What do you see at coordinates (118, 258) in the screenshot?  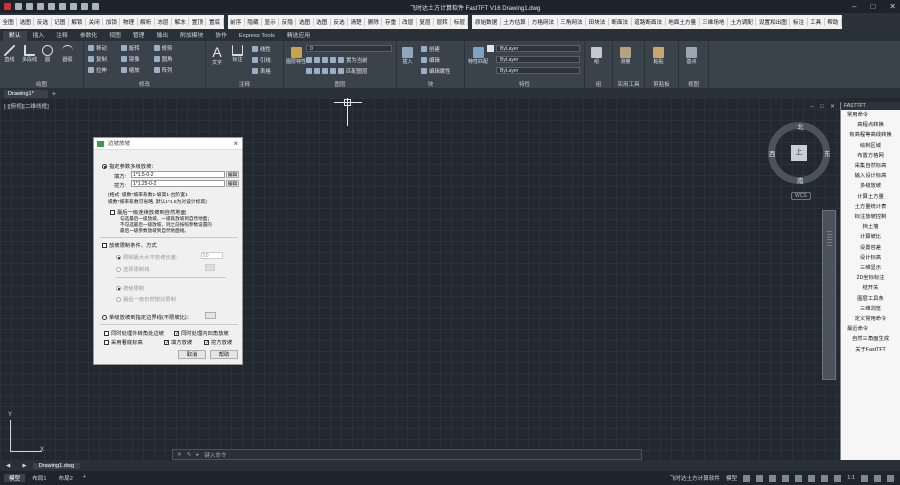 I see `radio-maxlen` at bounding box center [118, 258].